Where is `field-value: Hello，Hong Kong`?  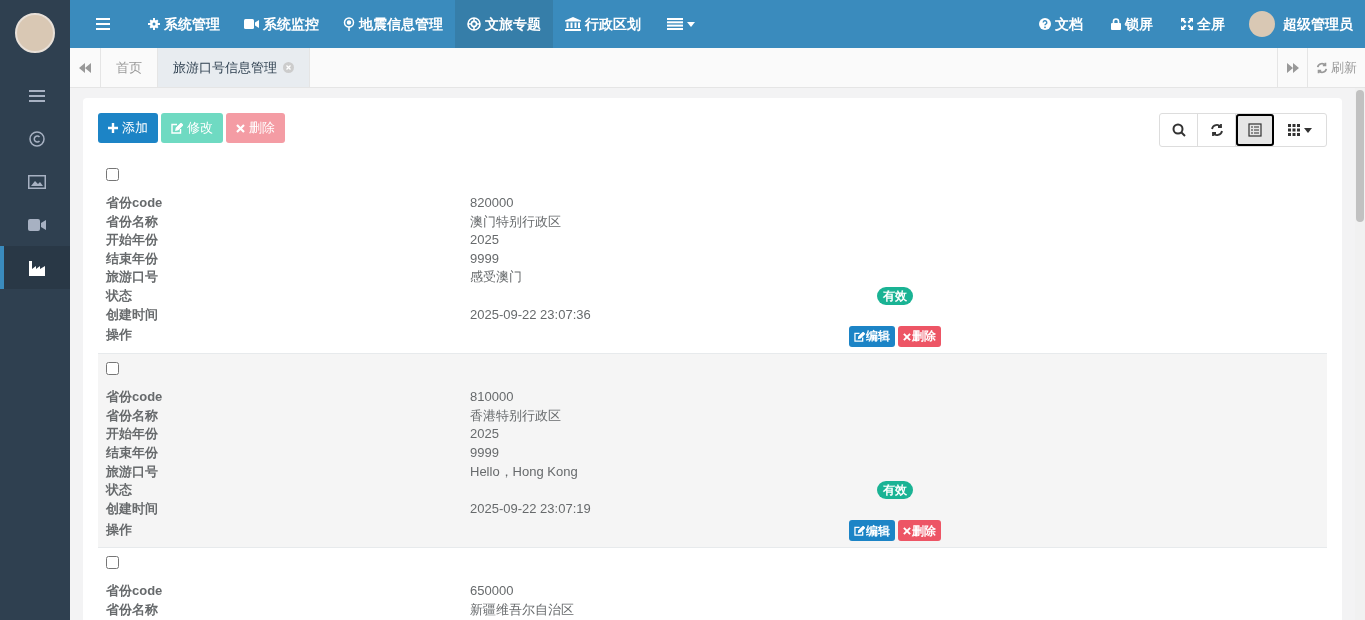
field-value: Hello，Hong Kong is located at coordinates (524, 471).